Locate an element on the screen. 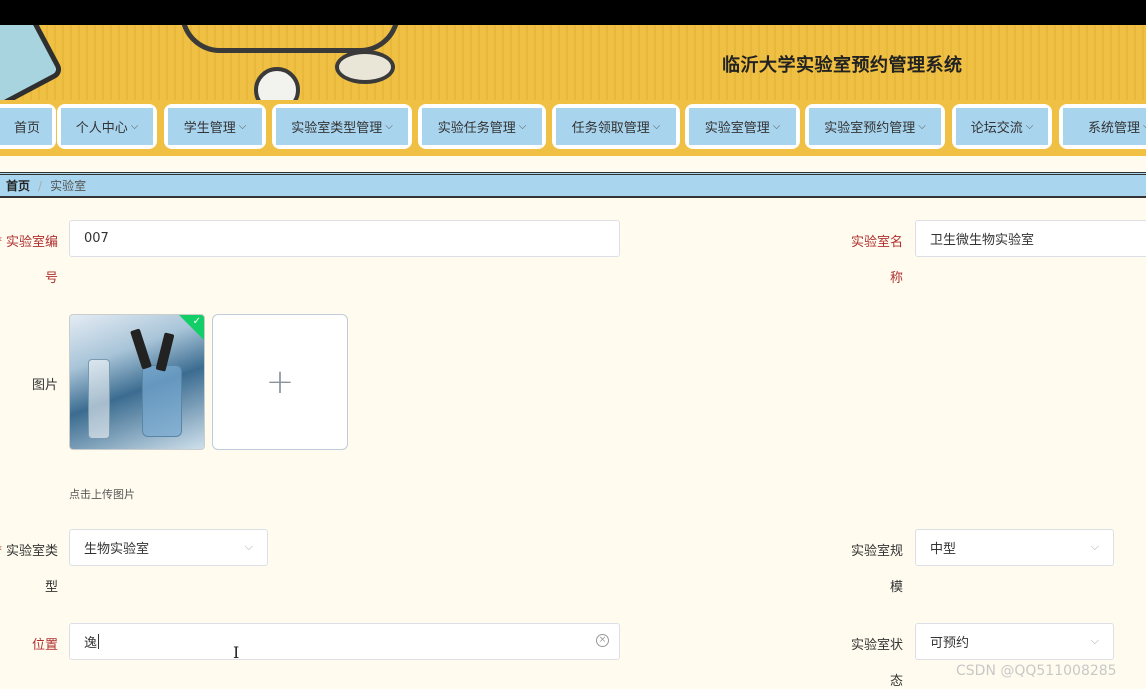  lab-status-label-line1: 实验室状 is located at coordinates (876, 645).